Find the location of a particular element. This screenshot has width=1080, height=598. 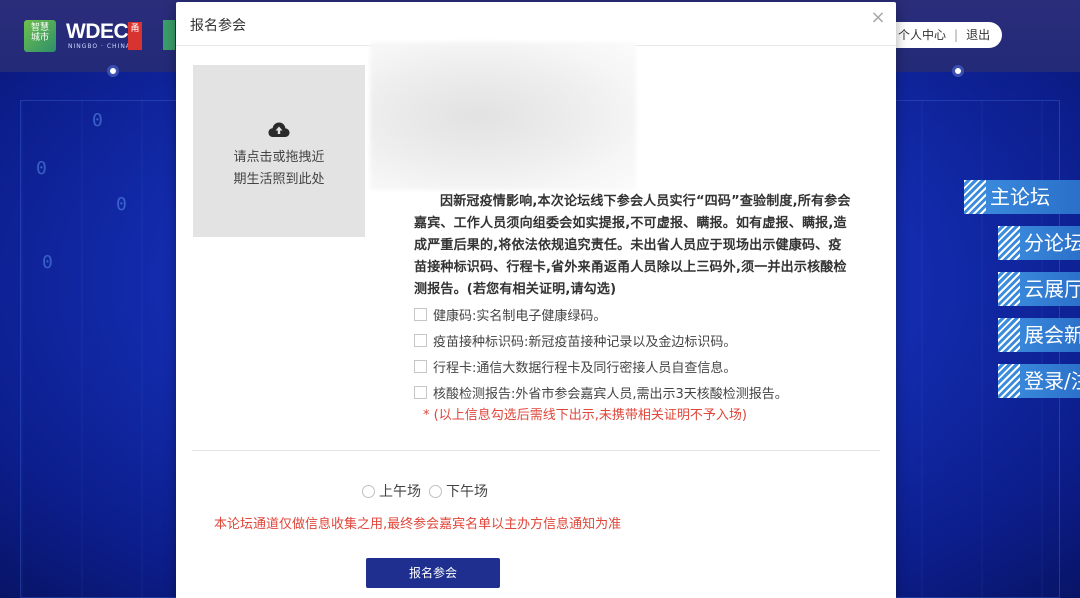

check-vaccine-code: 疫苗接种标识码:新冠疫苗接种记录以及金边标识码。 is located at coordinates (644, 340).